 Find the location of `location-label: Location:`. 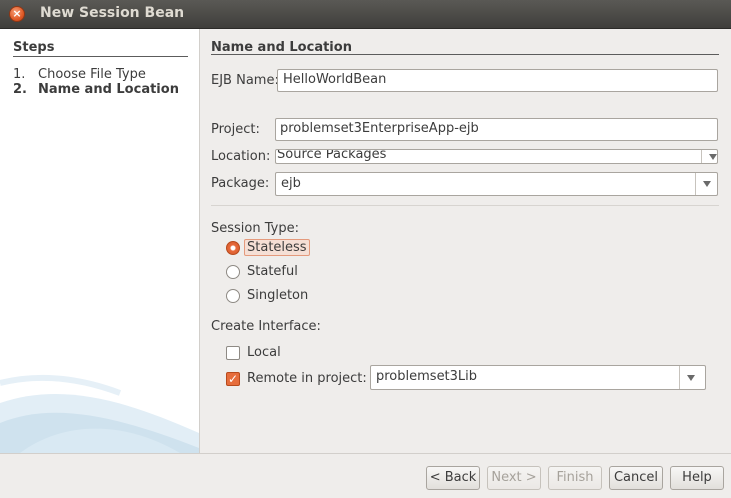

location-label: Location: is located at coordinates (241, 156).